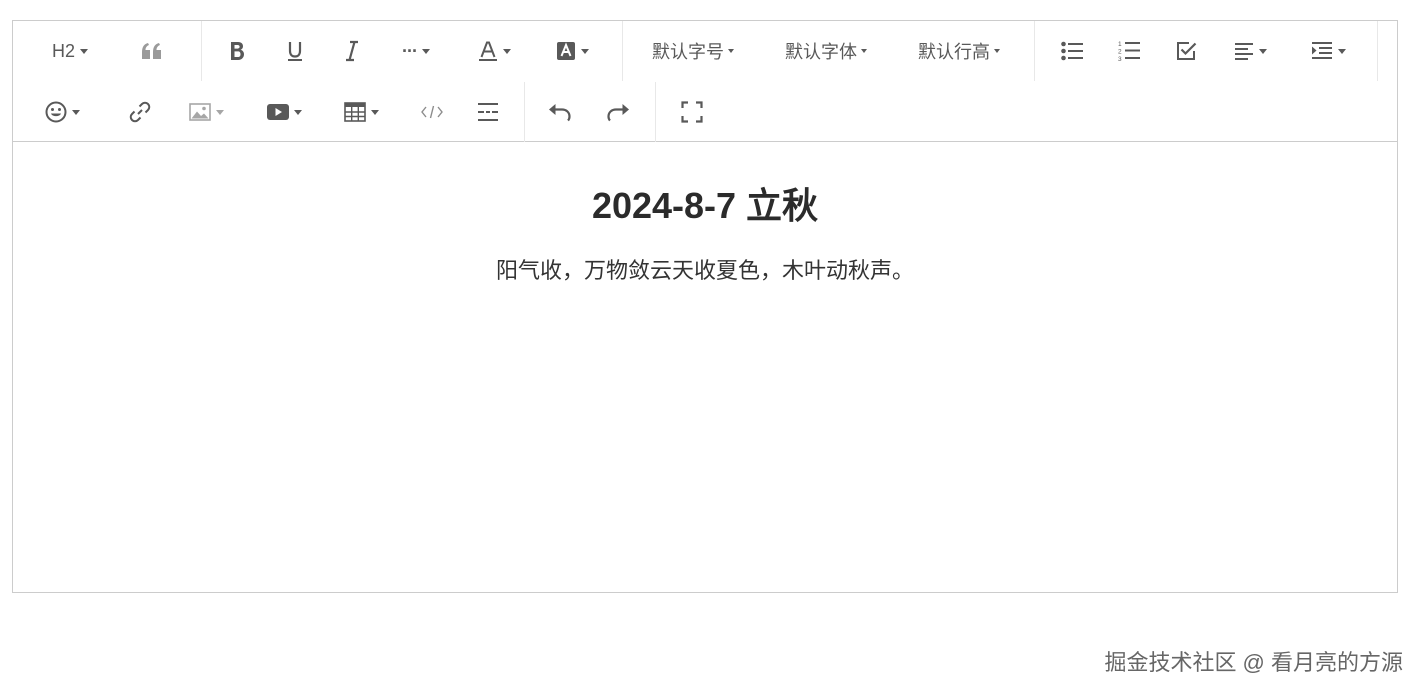 This screenshot has height=696, width=1423. I want to click on background-color-button, so click(572, 51).